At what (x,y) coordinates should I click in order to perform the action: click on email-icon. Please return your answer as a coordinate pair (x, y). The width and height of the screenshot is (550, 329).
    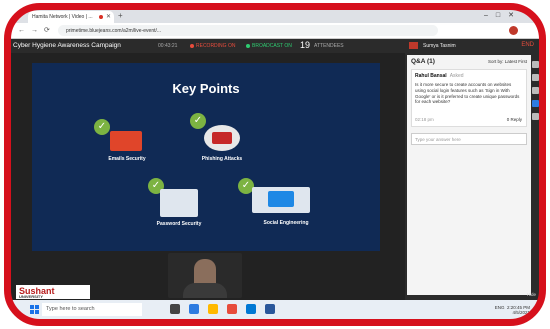
    Looking at the image, I should click on (126, 141).